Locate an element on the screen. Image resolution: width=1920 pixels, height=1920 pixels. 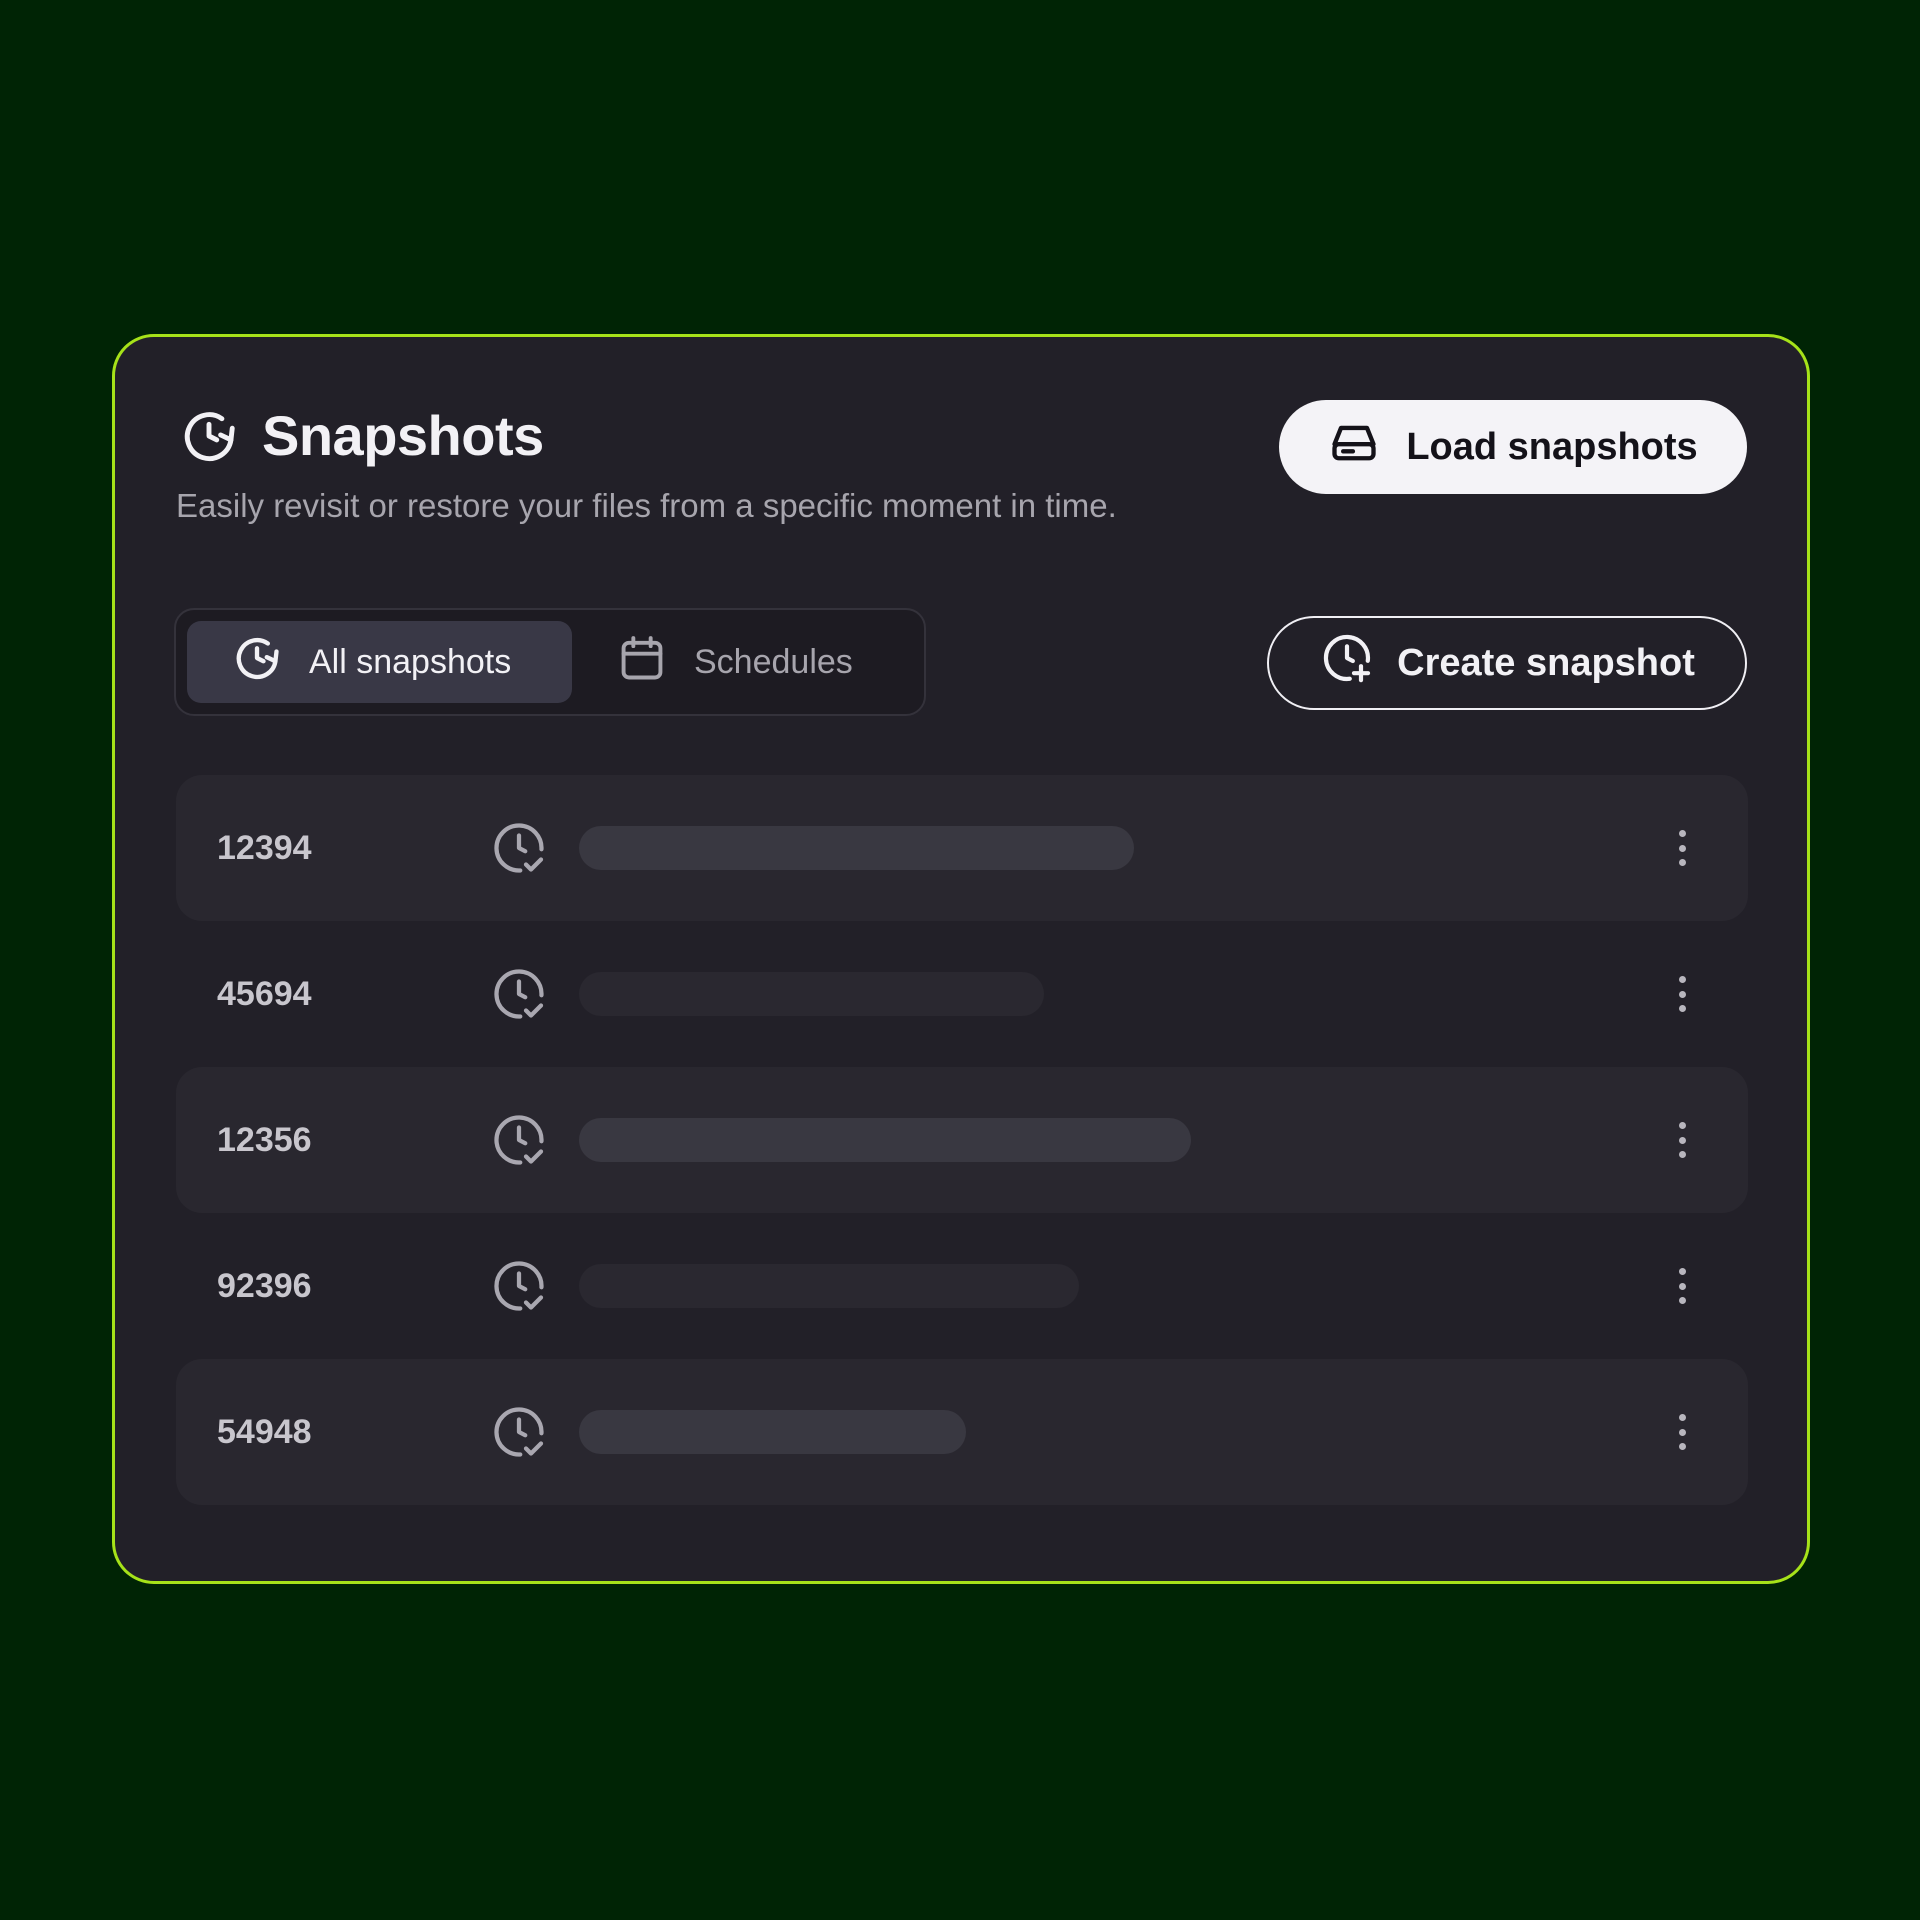
list-item: 45694 is located at coordinates (962, 994).